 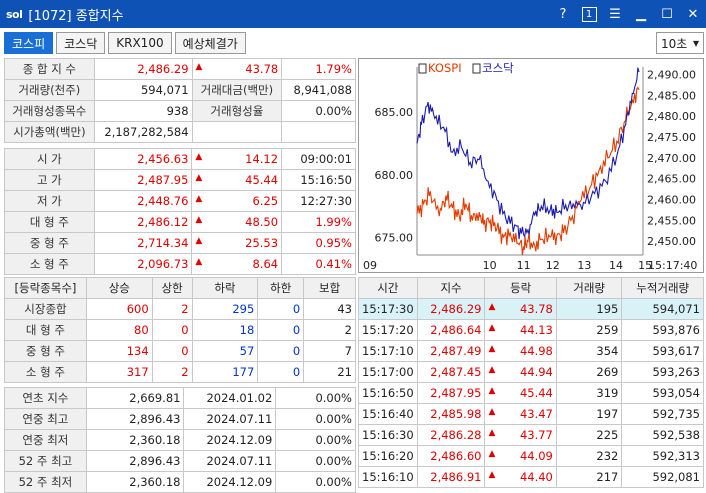 I want to click on breadth-cell: 대 형 주, so click(x=45, y=330).